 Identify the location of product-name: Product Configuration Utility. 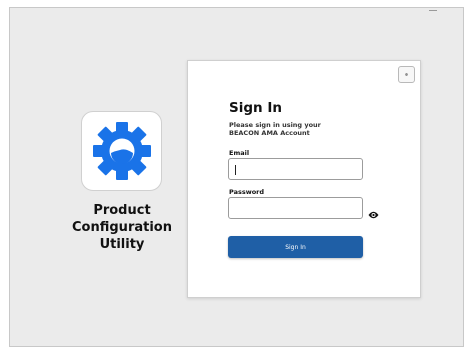
(122, 227).